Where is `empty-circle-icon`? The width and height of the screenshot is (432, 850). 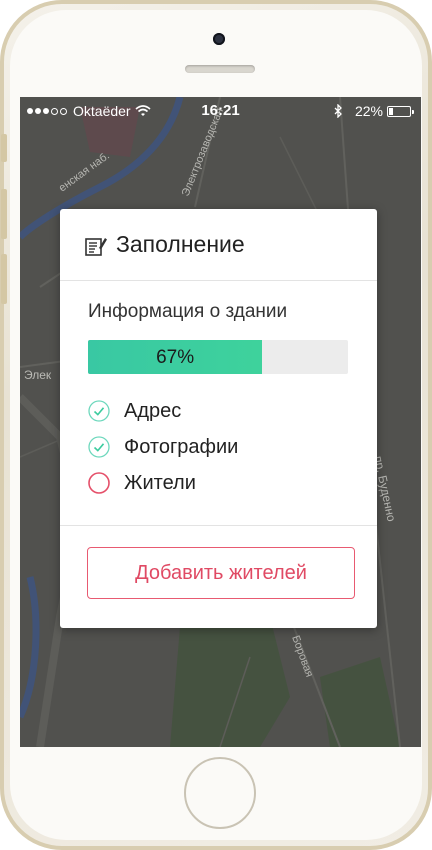
empty-circle-icon is located at coordinates (99, 483).